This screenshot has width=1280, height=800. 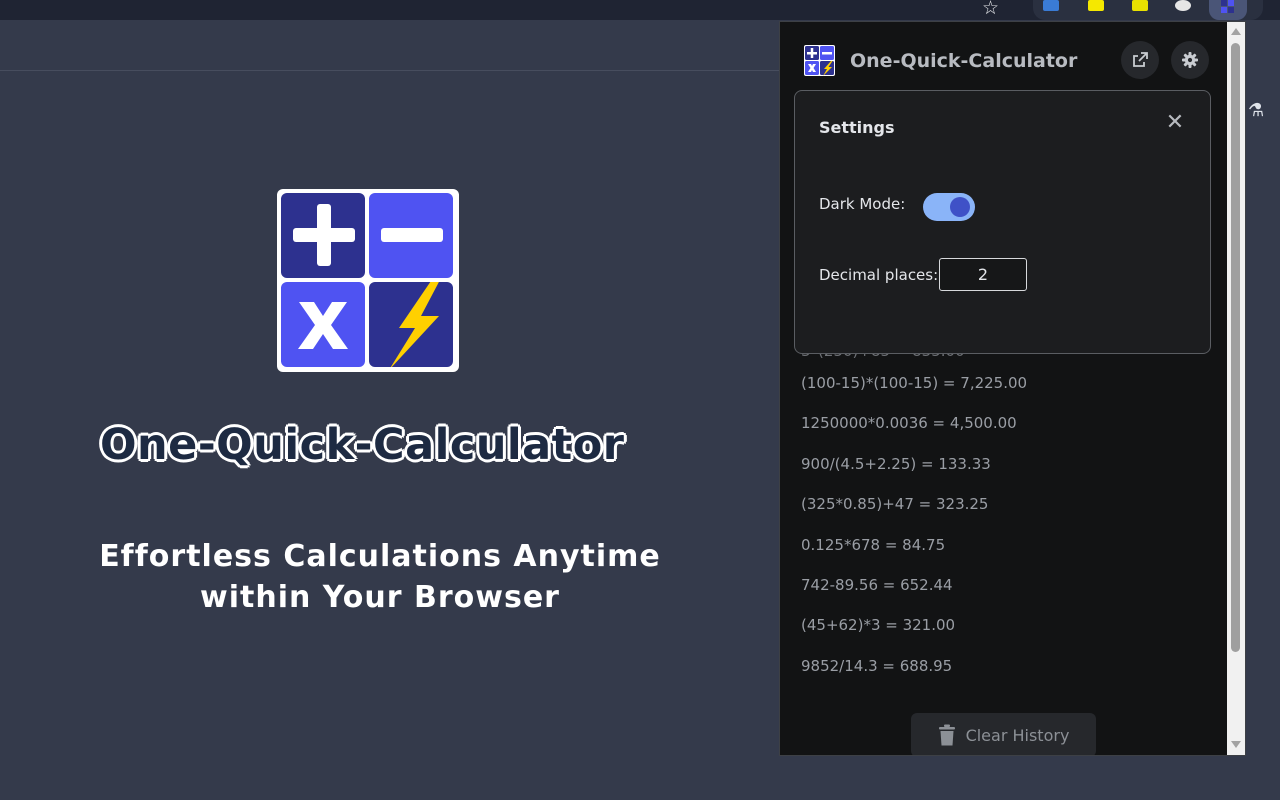 I want to click on labs-flask-icon: ⚗, so click(x=1256, y=110).